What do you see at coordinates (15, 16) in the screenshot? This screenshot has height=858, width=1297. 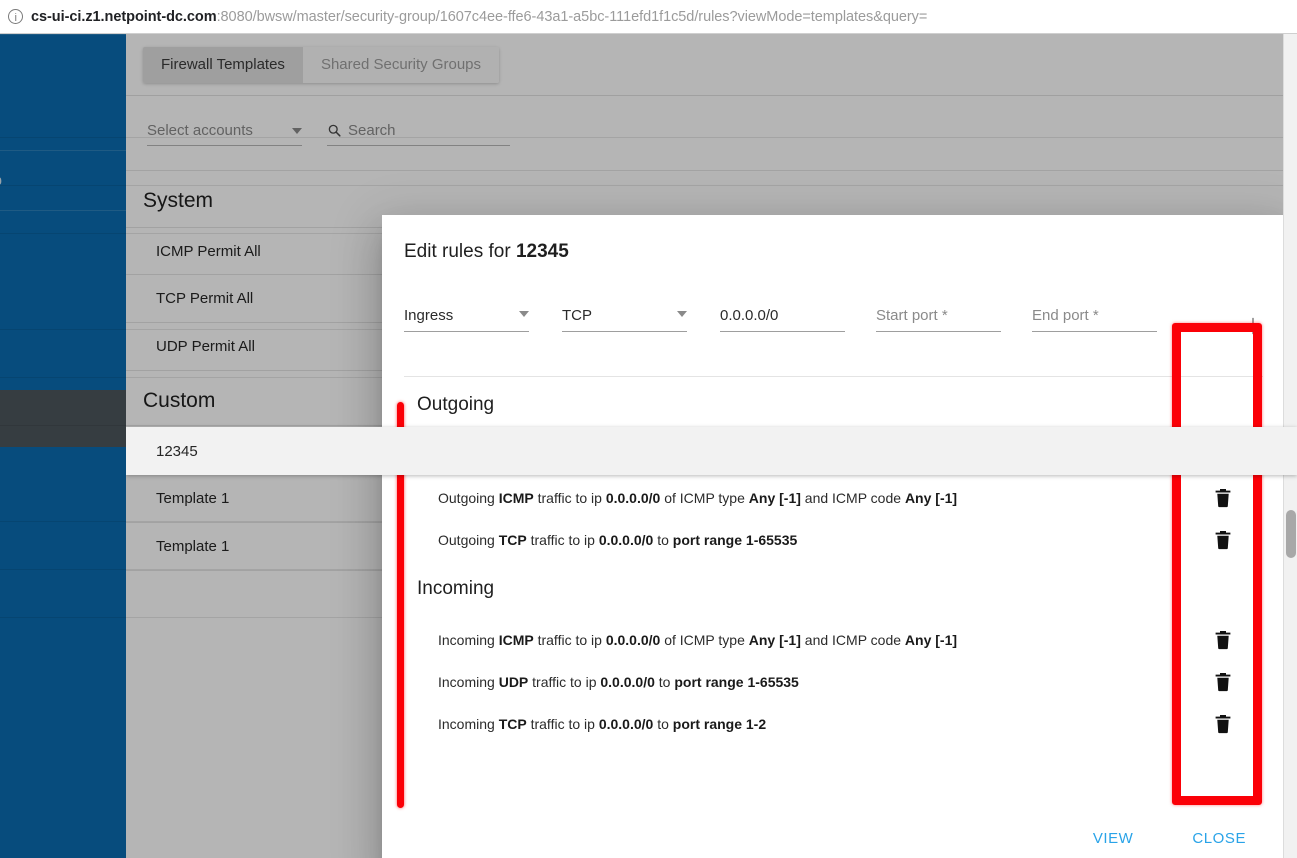 I see `info-circle-icon` at bounding box center [15, 16].